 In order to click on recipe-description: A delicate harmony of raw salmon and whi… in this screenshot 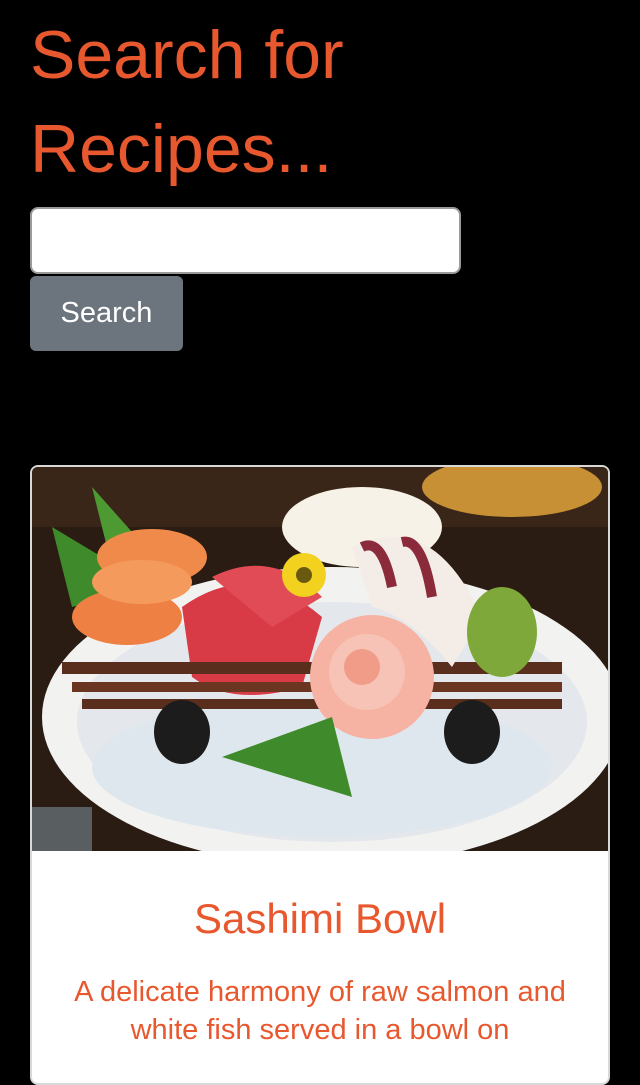, I will do `click(320, 1011)`.